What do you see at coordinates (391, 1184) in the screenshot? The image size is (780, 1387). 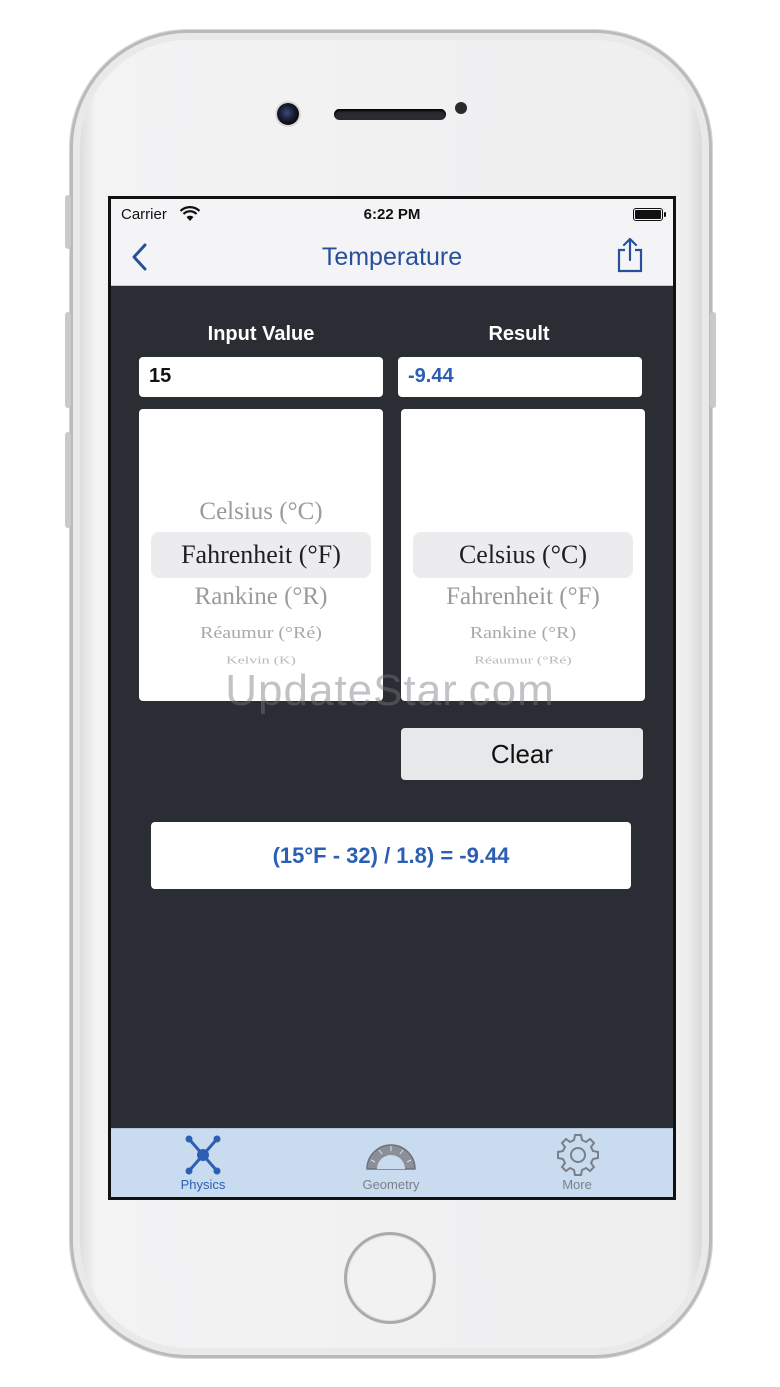 I see `tab-label: Geometry` at bounding box center [391, 1184].